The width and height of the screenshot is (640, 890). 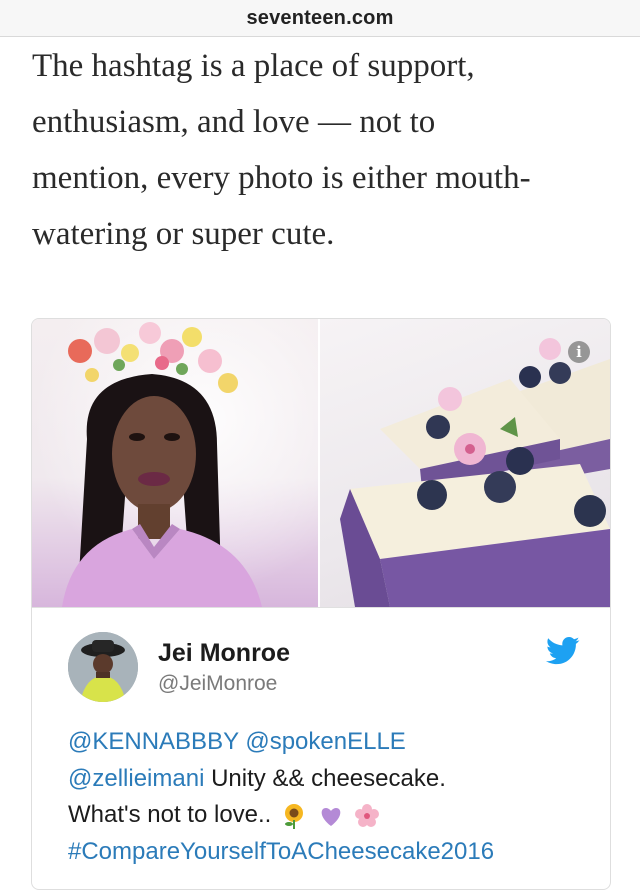 I want to click on article-line: enthusiasm, and love — not to, so click(x=234, y=122).